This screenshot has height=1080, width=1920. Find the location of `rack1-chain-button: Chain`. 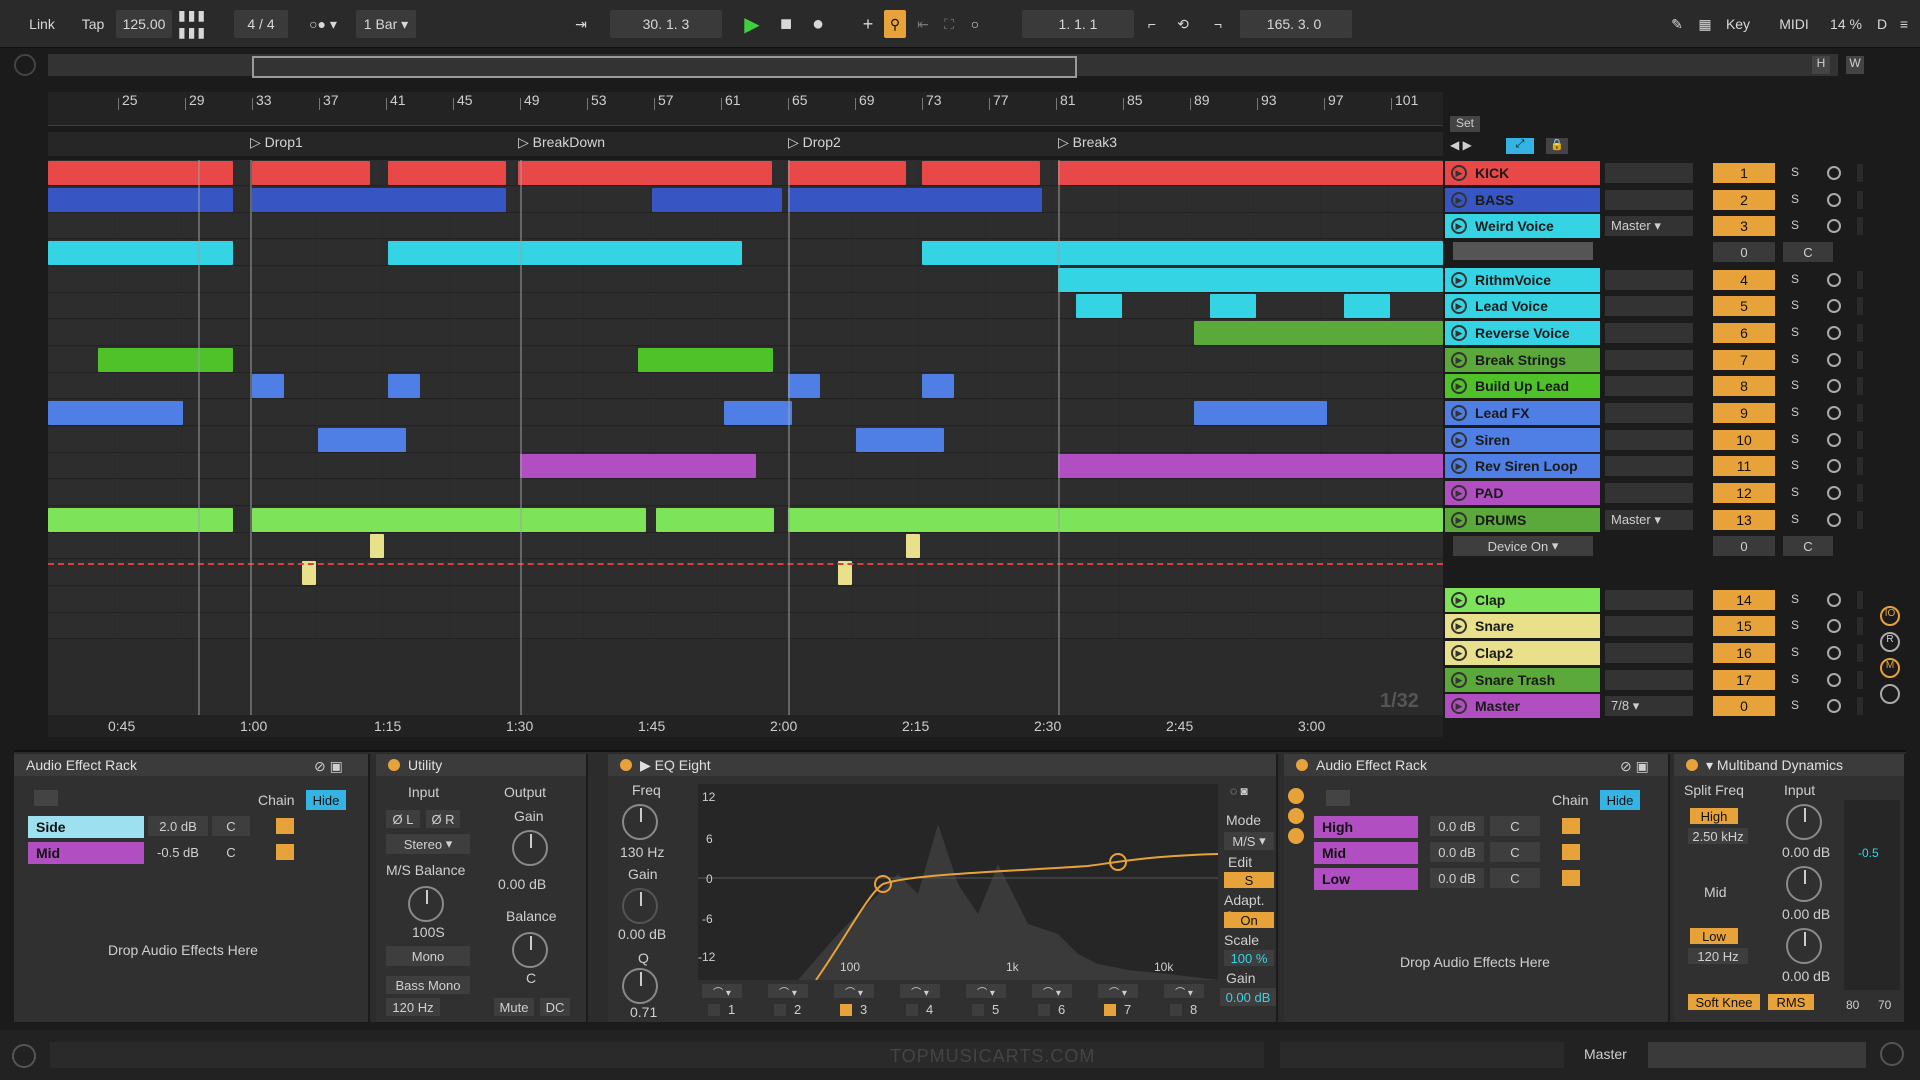

rack1-chain-button: Chain is located at coordinates (276, 800).